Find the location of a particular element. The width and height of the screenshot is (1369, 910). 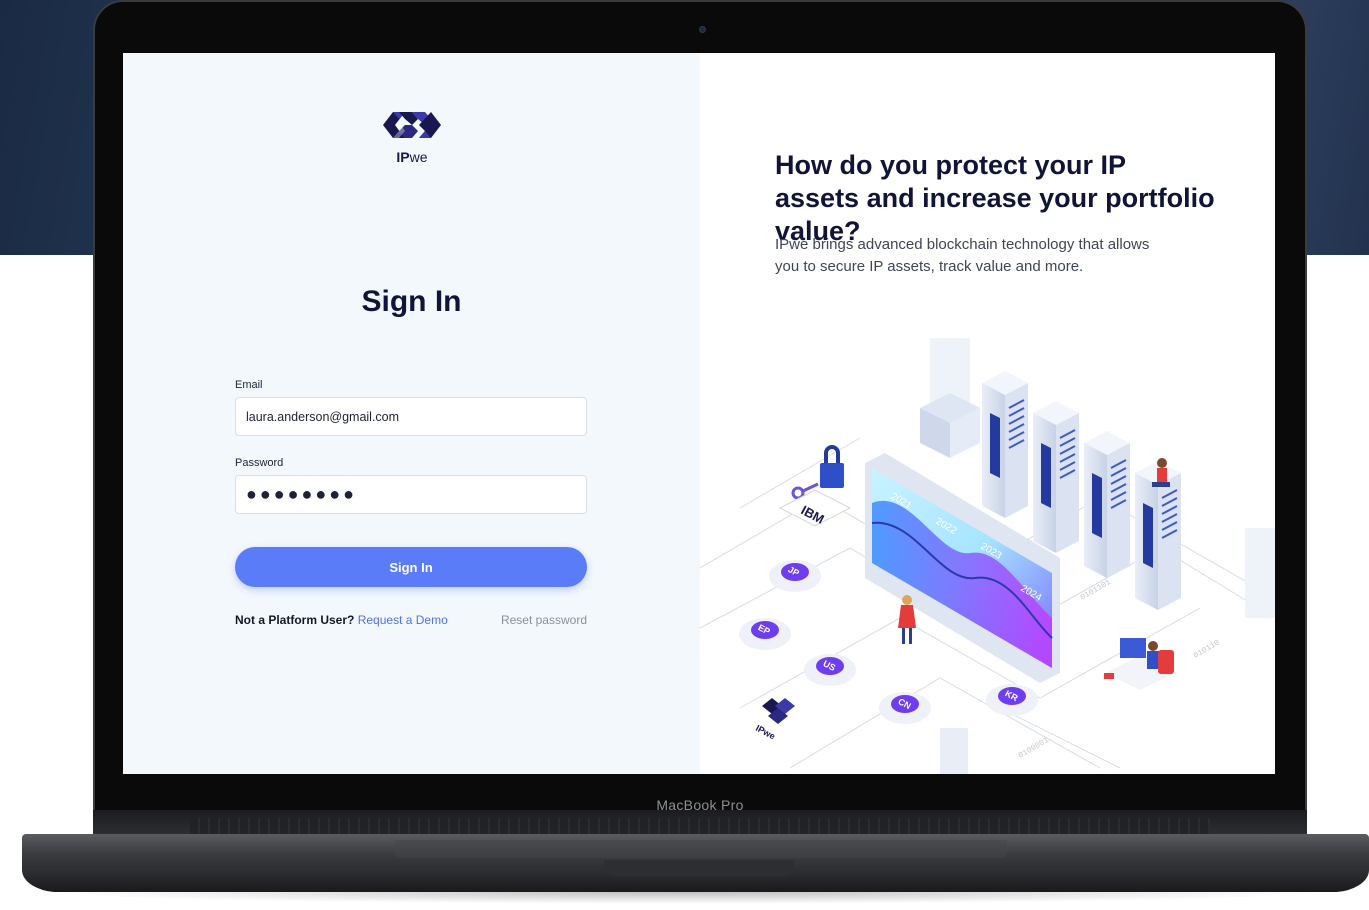

logo-wordmark: IPwe is located at coordinates (412, 157).